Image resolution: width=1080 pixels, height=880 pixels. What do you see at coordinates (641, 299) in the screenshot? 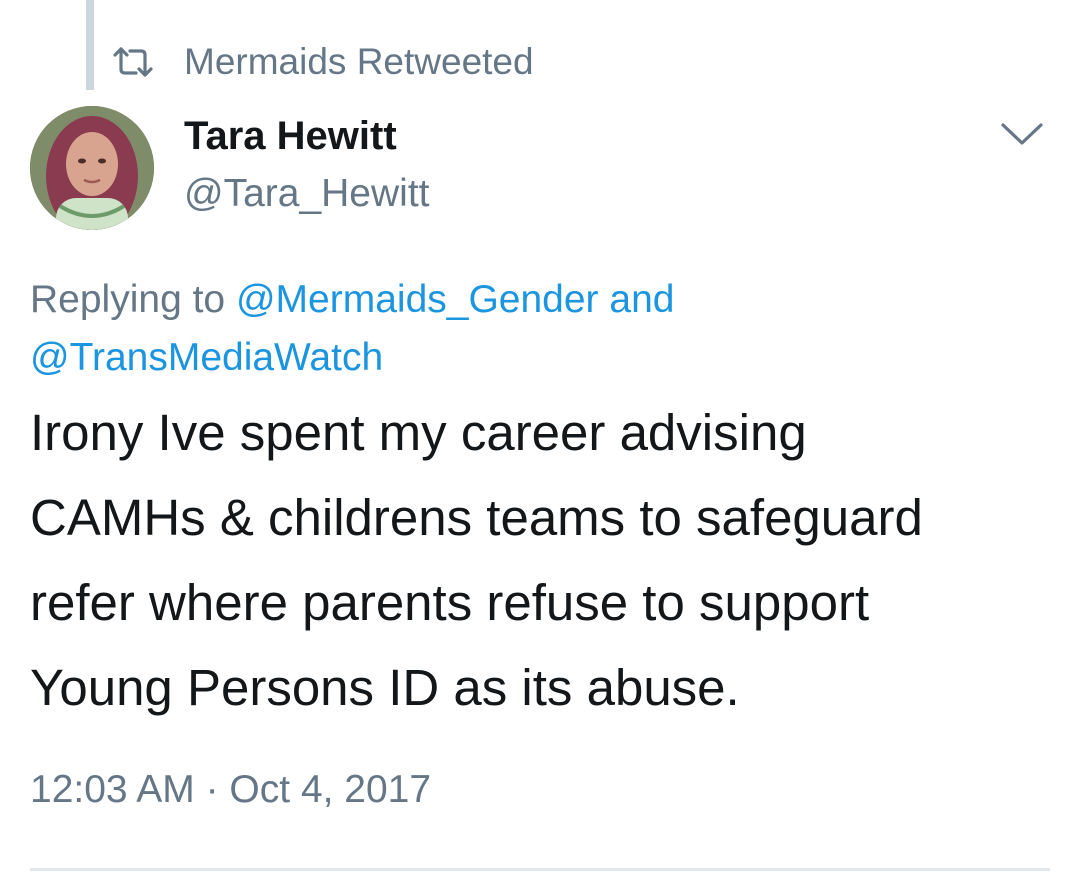
I see `reply-mention-joiner: and` at bounding box center [641, 299].